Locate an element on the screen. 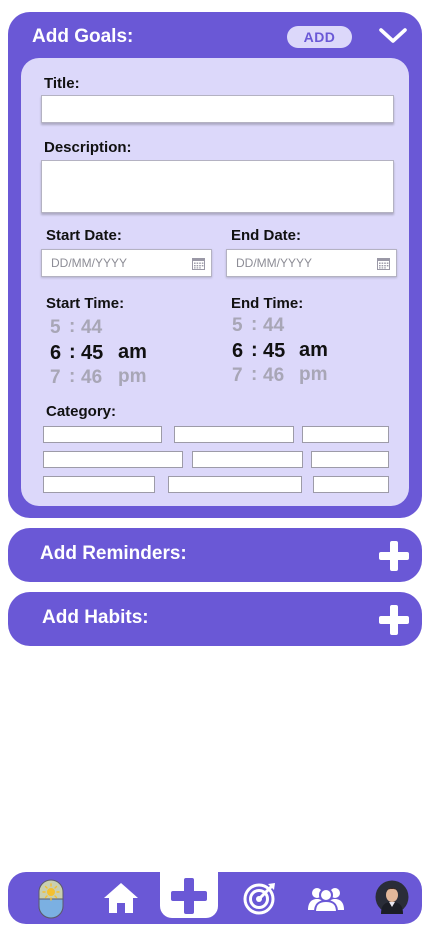  end-date-placeholder: DD/MM/YYYY is located at coordinates (274, 263).